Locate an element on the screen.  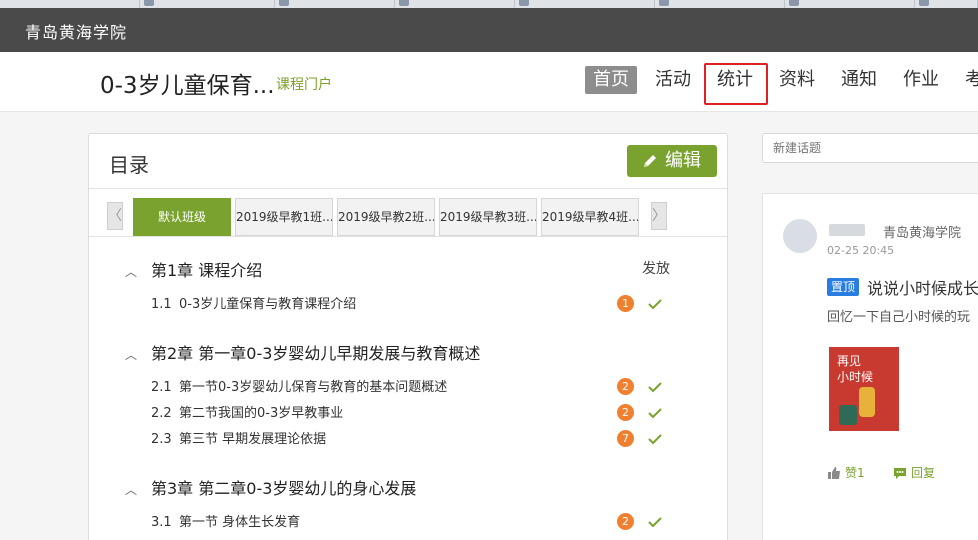
section-title: 第二节我国的0-3岁早教事业 is located at coordinates (261, 413).